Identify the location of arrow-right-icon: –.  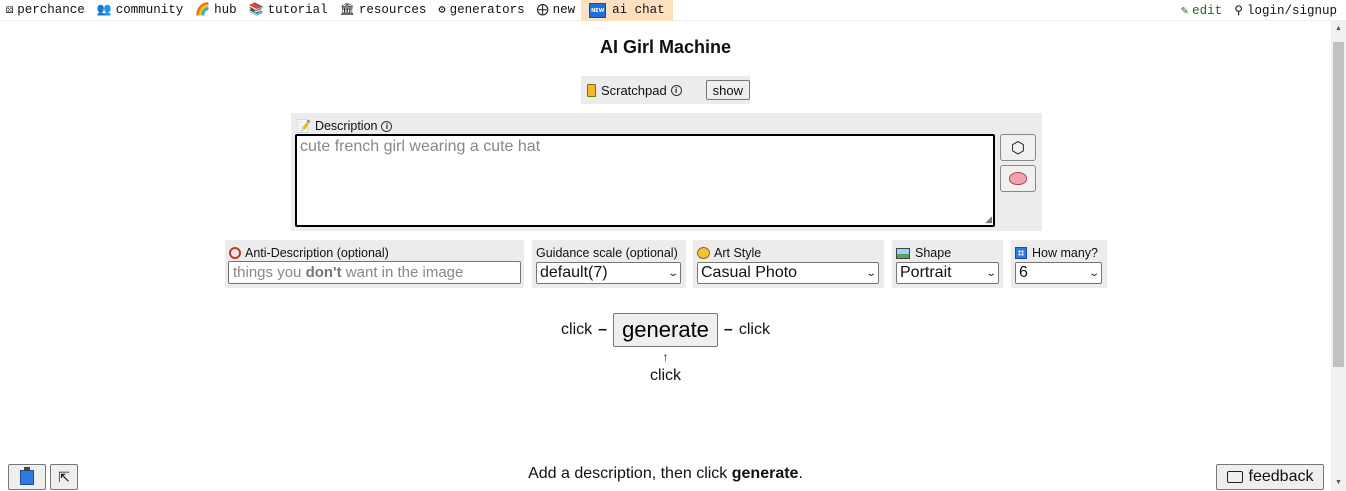
(603, 329).